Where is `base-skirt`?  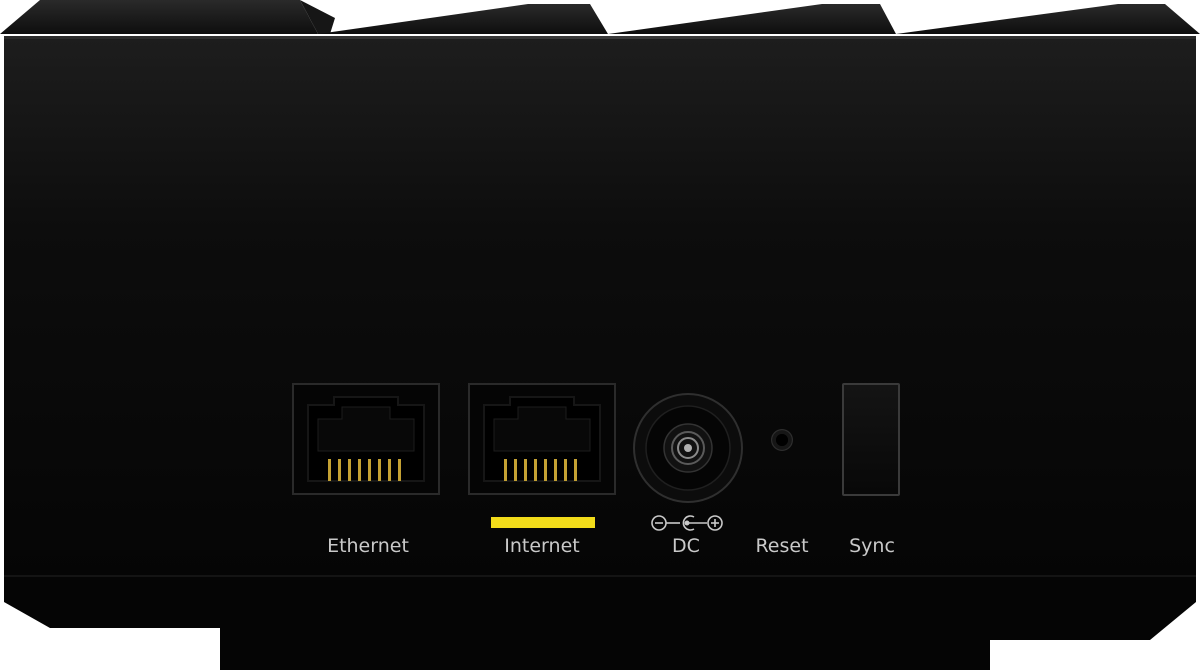
base-skirt is located at coordinates (600, 623).